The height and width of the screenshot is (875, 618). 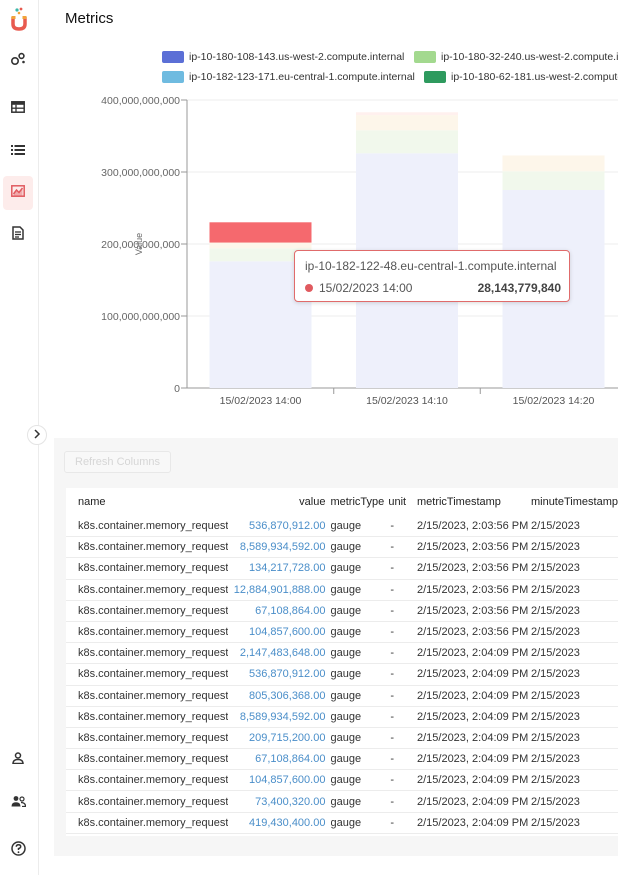 I want to click on sidebar-expand-button, so click(x=37, y=435).